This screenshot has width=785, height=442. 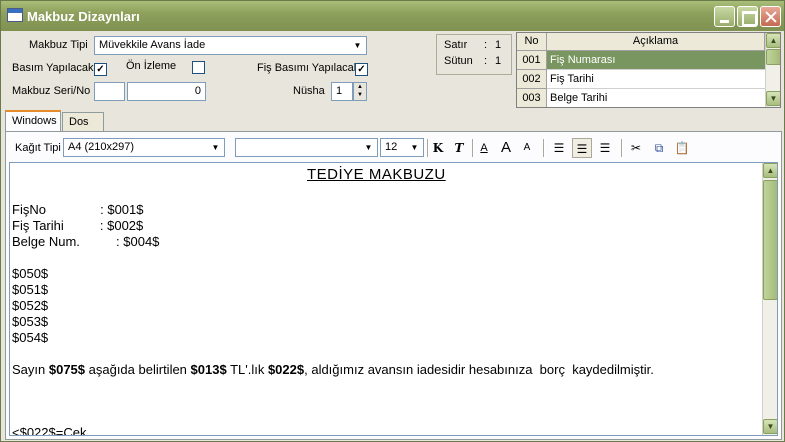 What do you see at coordinates (527, 148) in the screenshot?
I see `shrink-font-button: A` at bounding box center [527, 148].